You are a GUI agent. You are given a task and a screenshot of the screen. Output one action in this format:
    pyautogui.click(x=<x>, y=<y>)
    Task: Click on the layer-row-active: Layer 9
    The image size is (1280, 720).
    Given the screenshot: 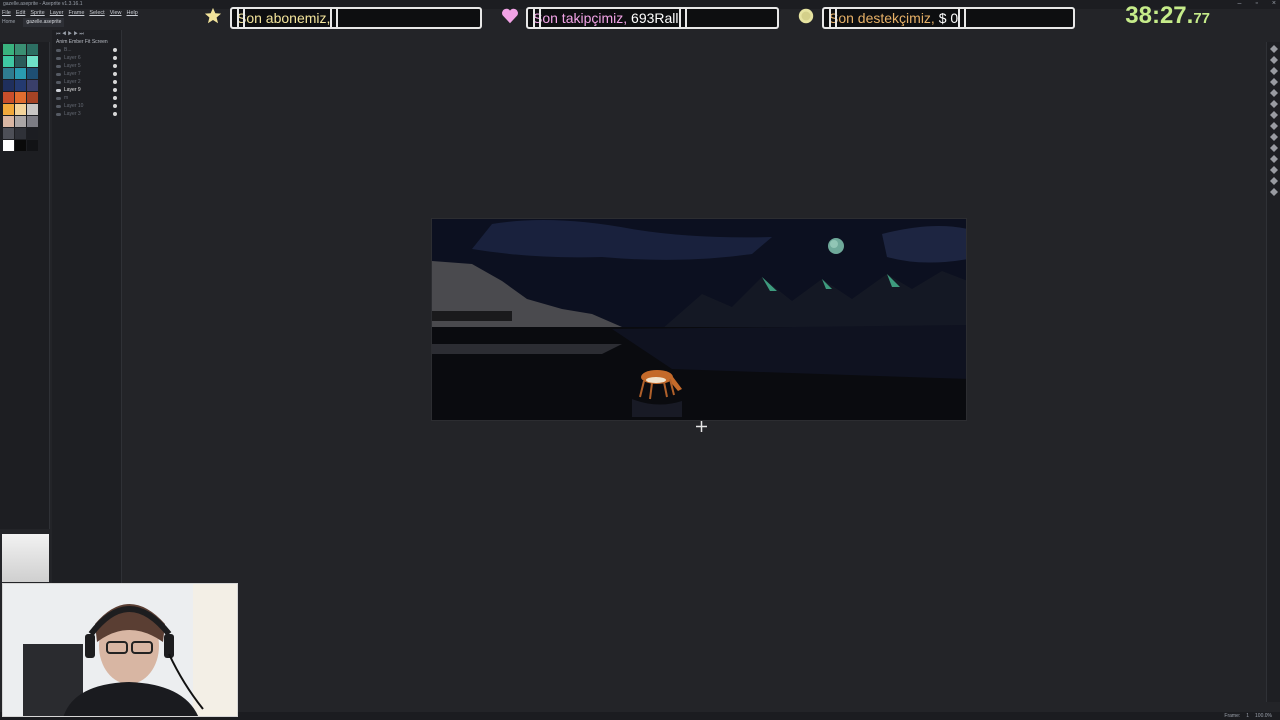 What is the action you would take?
    pyautogui.click(x=86, y=90)
    